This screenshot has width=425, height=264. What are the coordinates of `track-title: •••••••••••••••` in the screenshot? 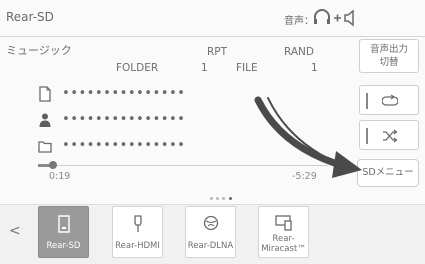 It's located at (124, 93).